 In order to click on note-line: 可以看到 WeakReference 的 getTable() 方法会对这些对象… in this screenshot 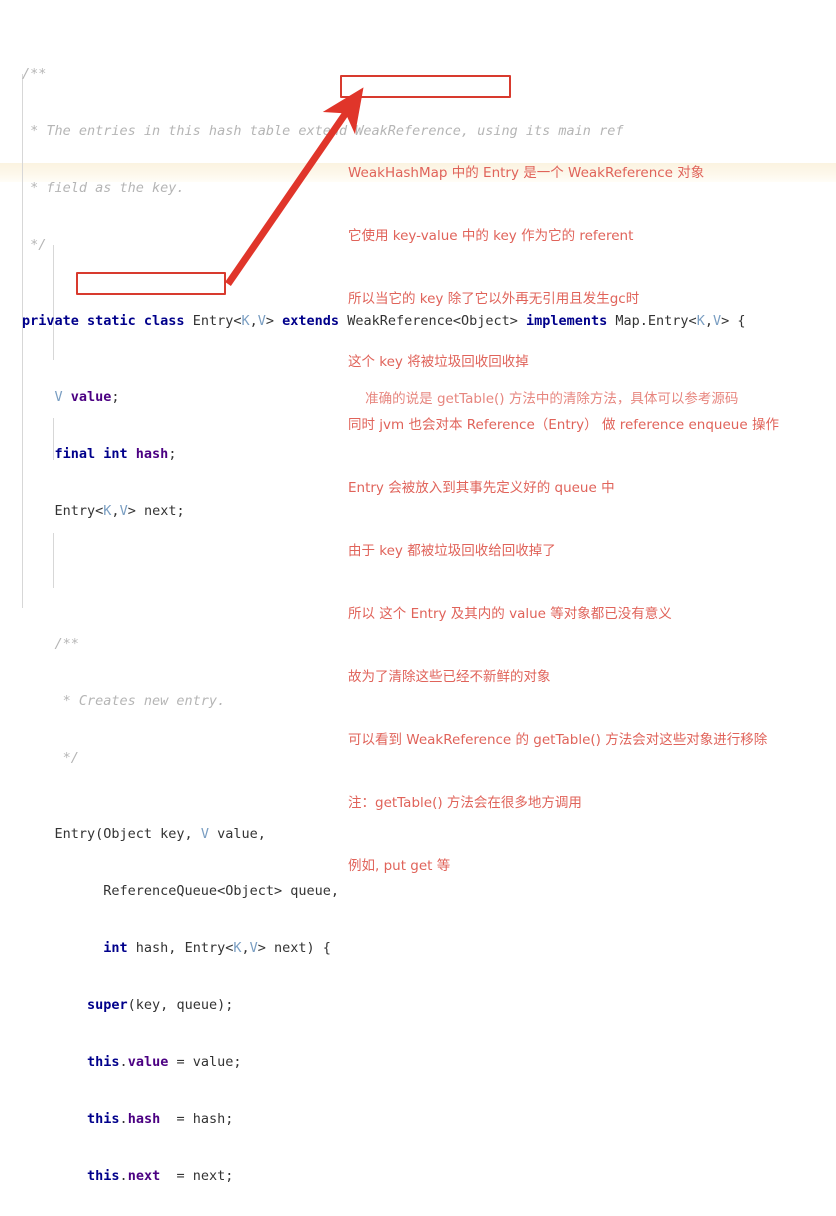, I will do `click(558, 740)`.